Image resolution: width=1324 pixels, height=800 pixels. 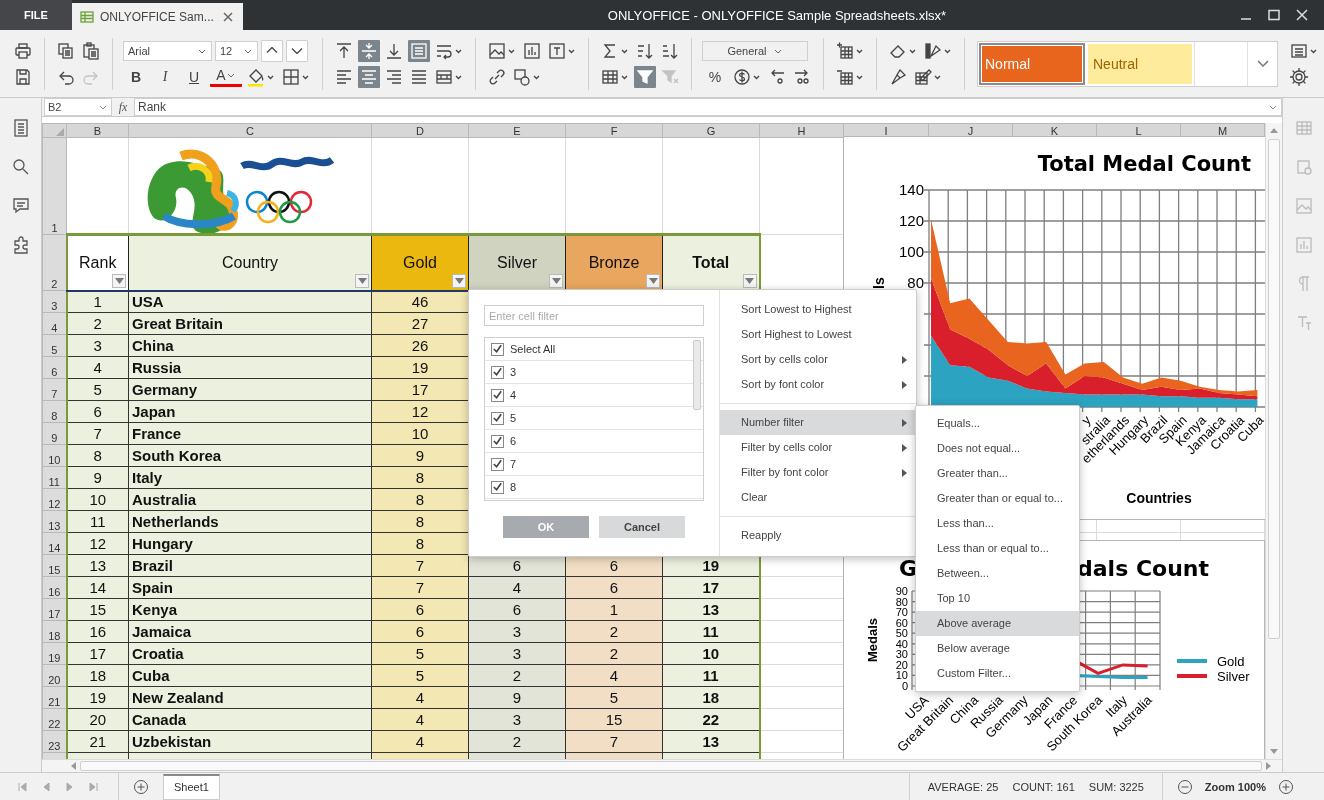 What do you see at coordinates (594, 315) in the screenshot?
I see `search-field: Enter cell filter` at bounding box center [594, 315].